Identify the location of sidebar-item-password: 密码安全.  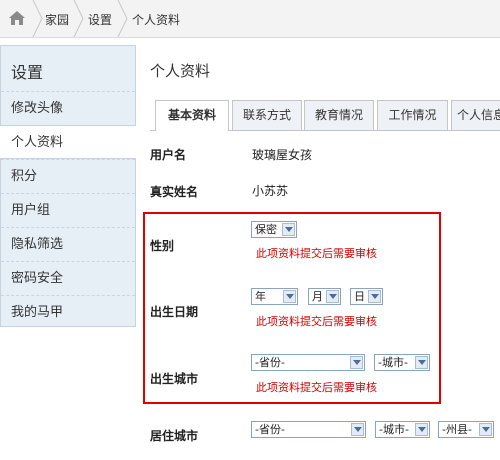
(68, 278).